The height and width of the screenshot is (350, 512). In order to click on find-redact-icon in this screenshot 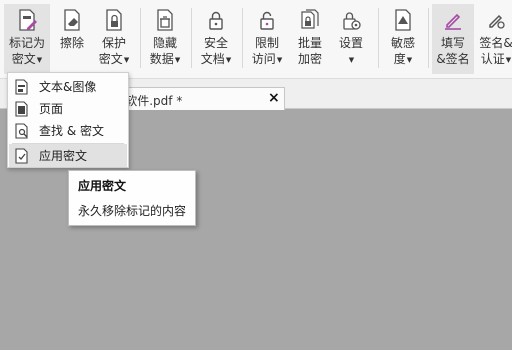, I will do `click(22, 130)`.